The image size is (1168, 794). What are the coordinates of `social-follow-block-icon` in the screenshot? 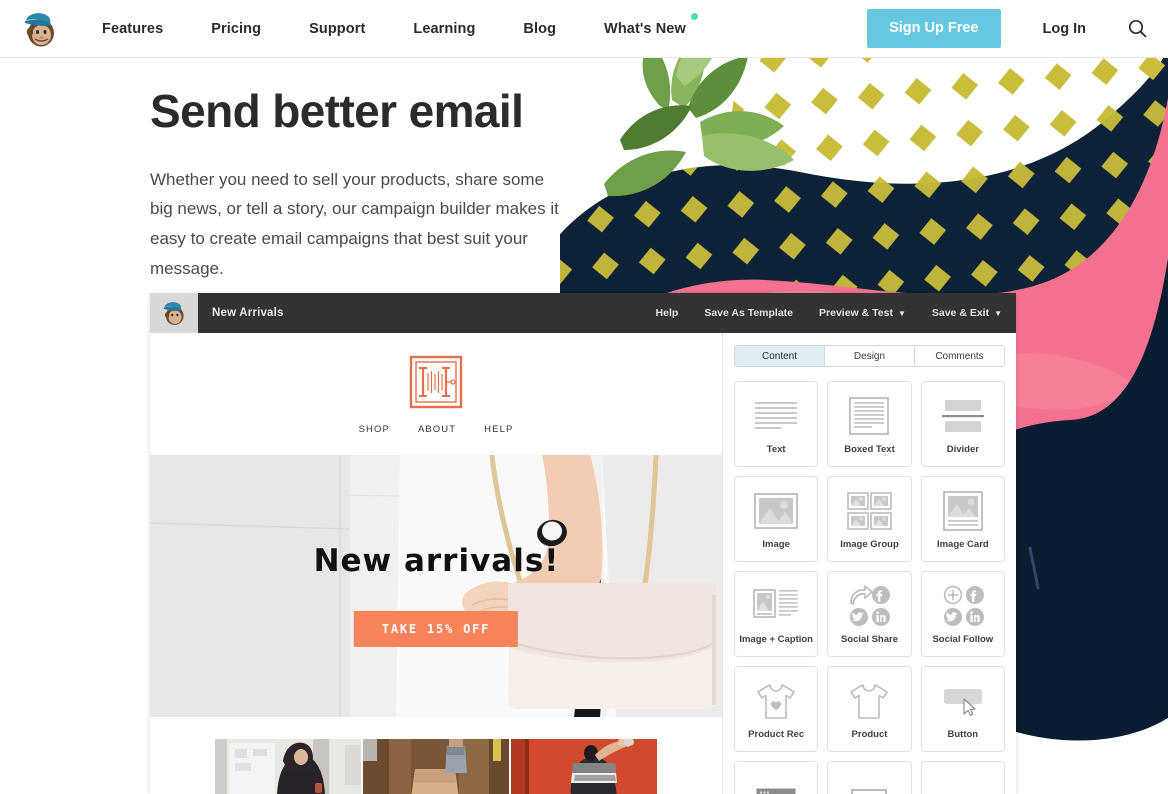 It's located at (963, 606).